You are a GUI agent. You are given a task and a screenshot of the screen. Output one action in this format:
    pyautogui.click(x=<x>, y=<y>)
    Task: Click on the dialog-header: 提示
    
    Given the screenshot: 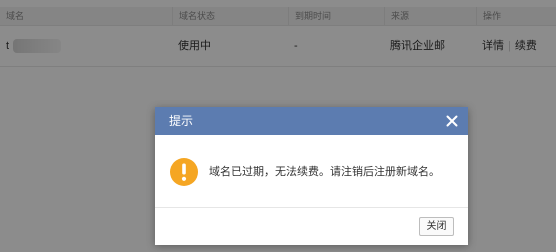 What is the action you would take?
    pyautogui.click(x=311, y=121)
    